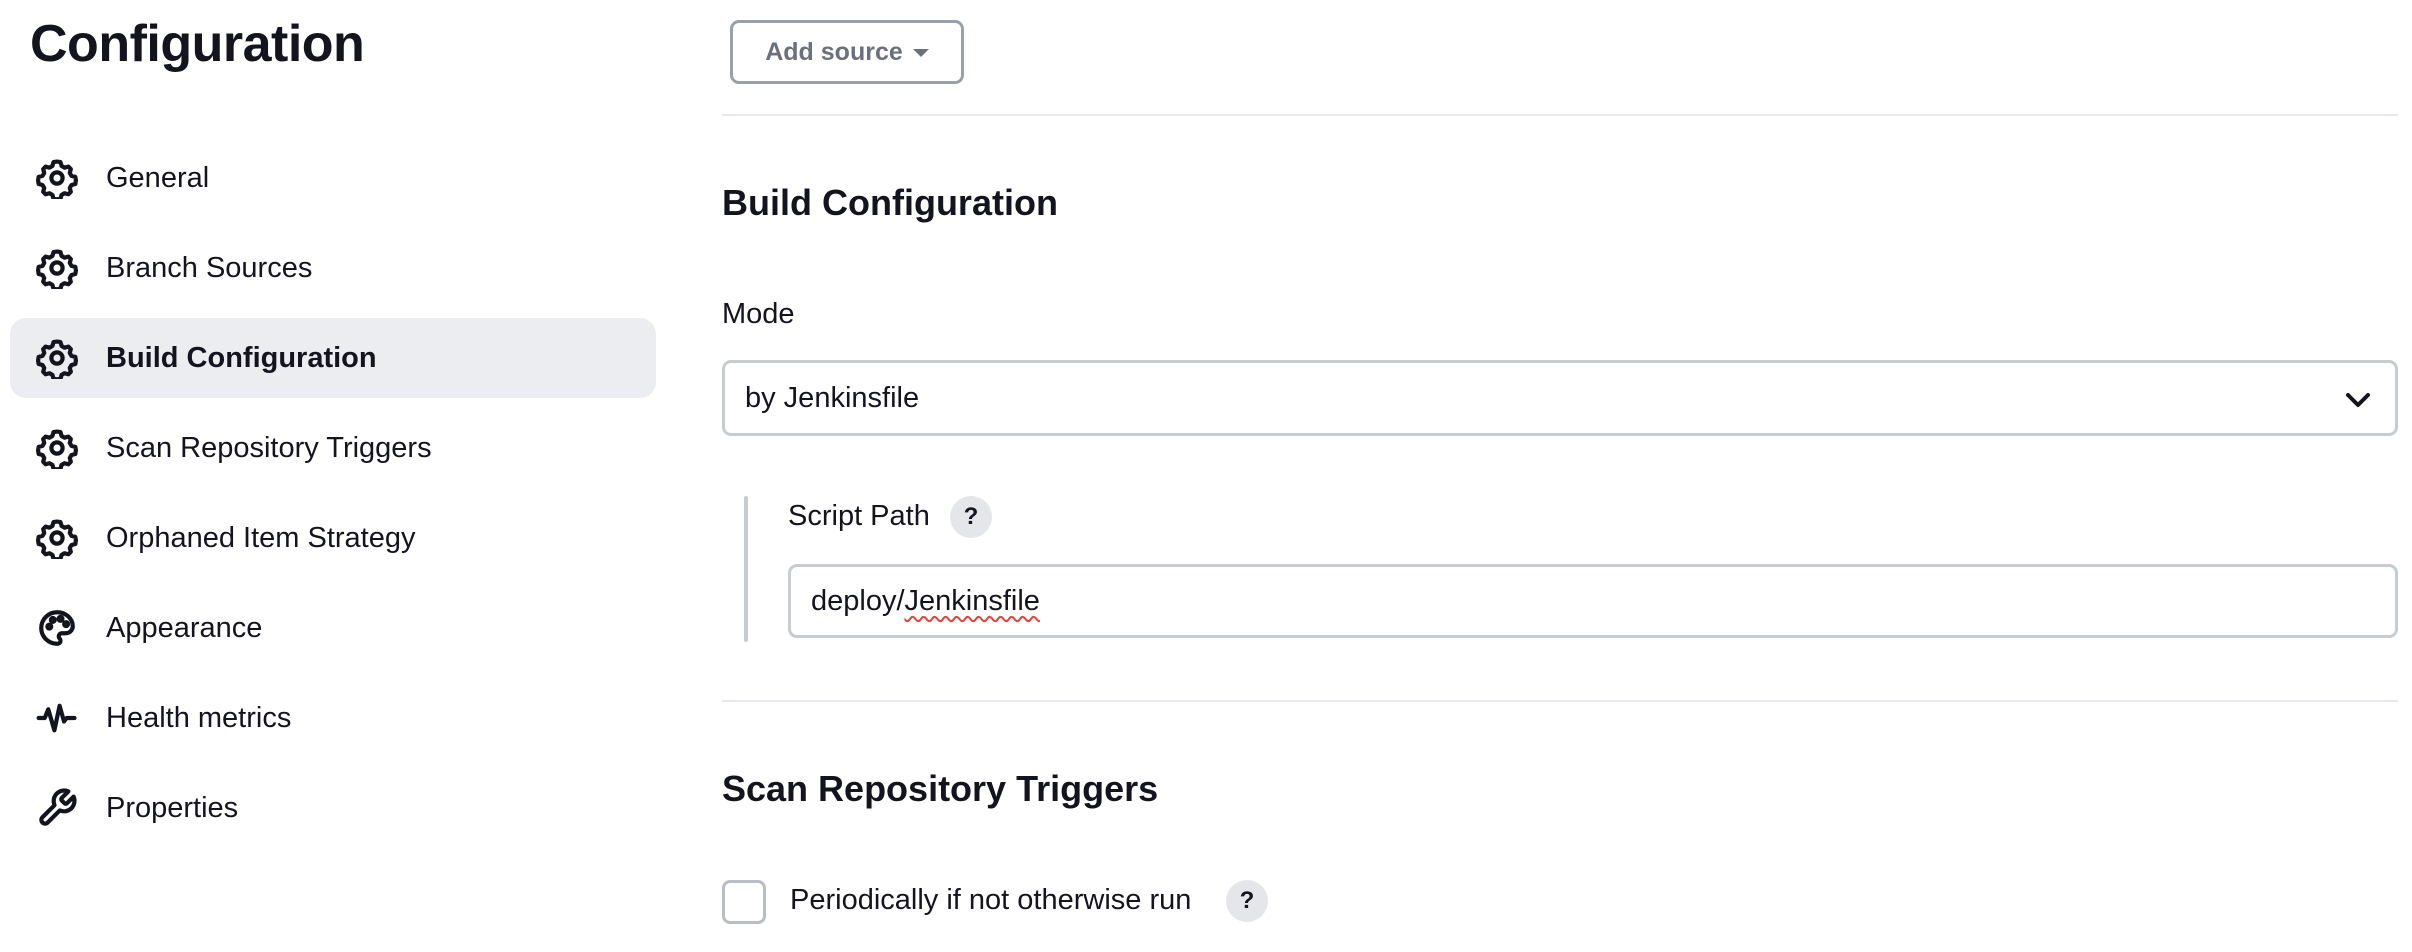 Image resolution: width=2412 pixels, height=952 pixels. What do you see at coordinates (269, 447) in the screenshot?
I see `sidebar-item-label: Scan Repository Triggers` at bounding box center [269, 447].